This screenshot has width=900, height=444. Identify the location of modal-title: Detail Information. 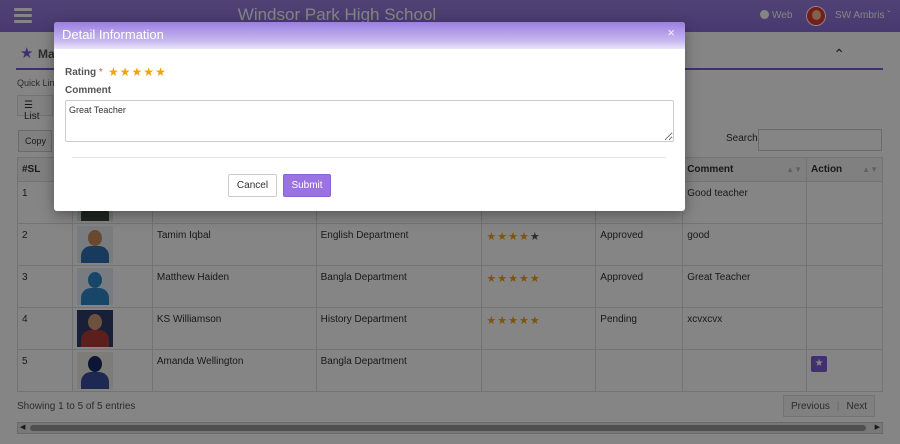
(113, 34).